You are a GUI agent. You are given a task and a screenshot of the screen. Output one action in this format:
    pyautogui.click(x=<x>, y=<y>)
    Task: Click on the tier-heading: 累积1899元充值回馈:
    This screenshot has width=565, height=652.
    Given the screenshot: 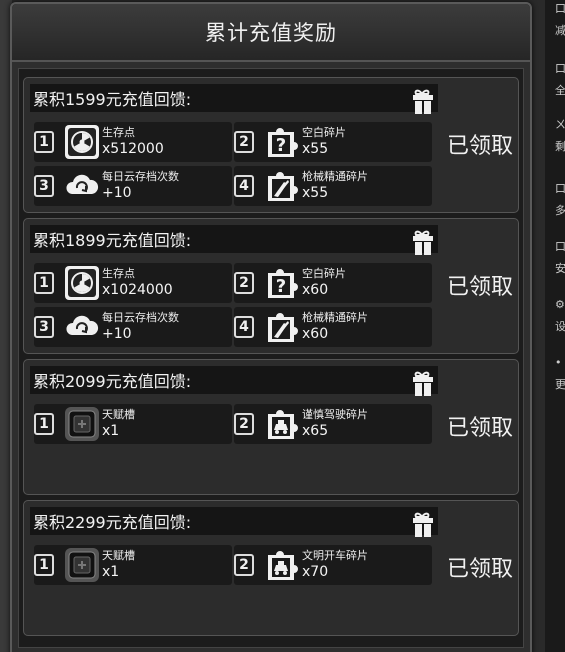 What is the action you would take?
    pyautogui.click(x=112, y=240)
    